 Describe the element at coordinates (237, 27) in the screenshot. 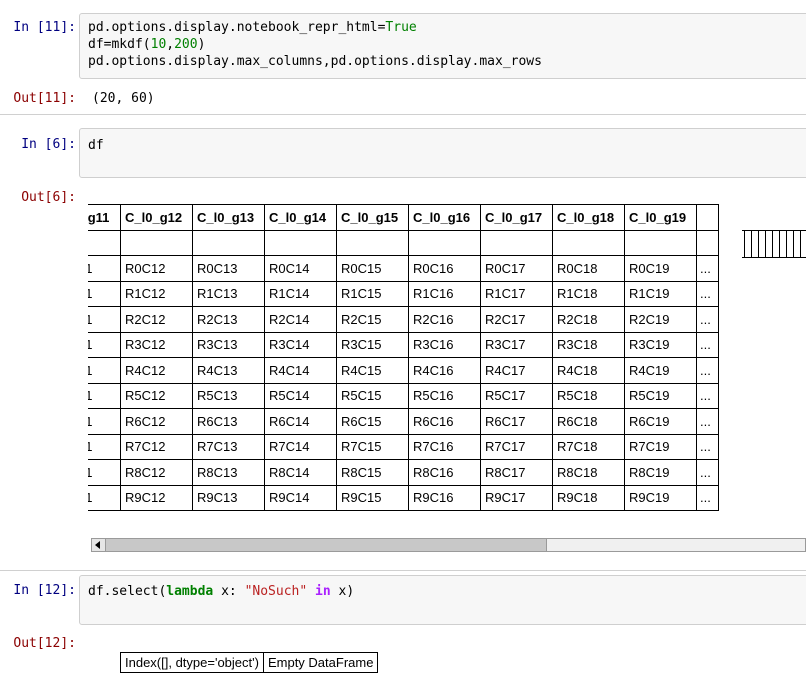

I see `code-text: pd.options.display.notebook_repr_html=` at that location.